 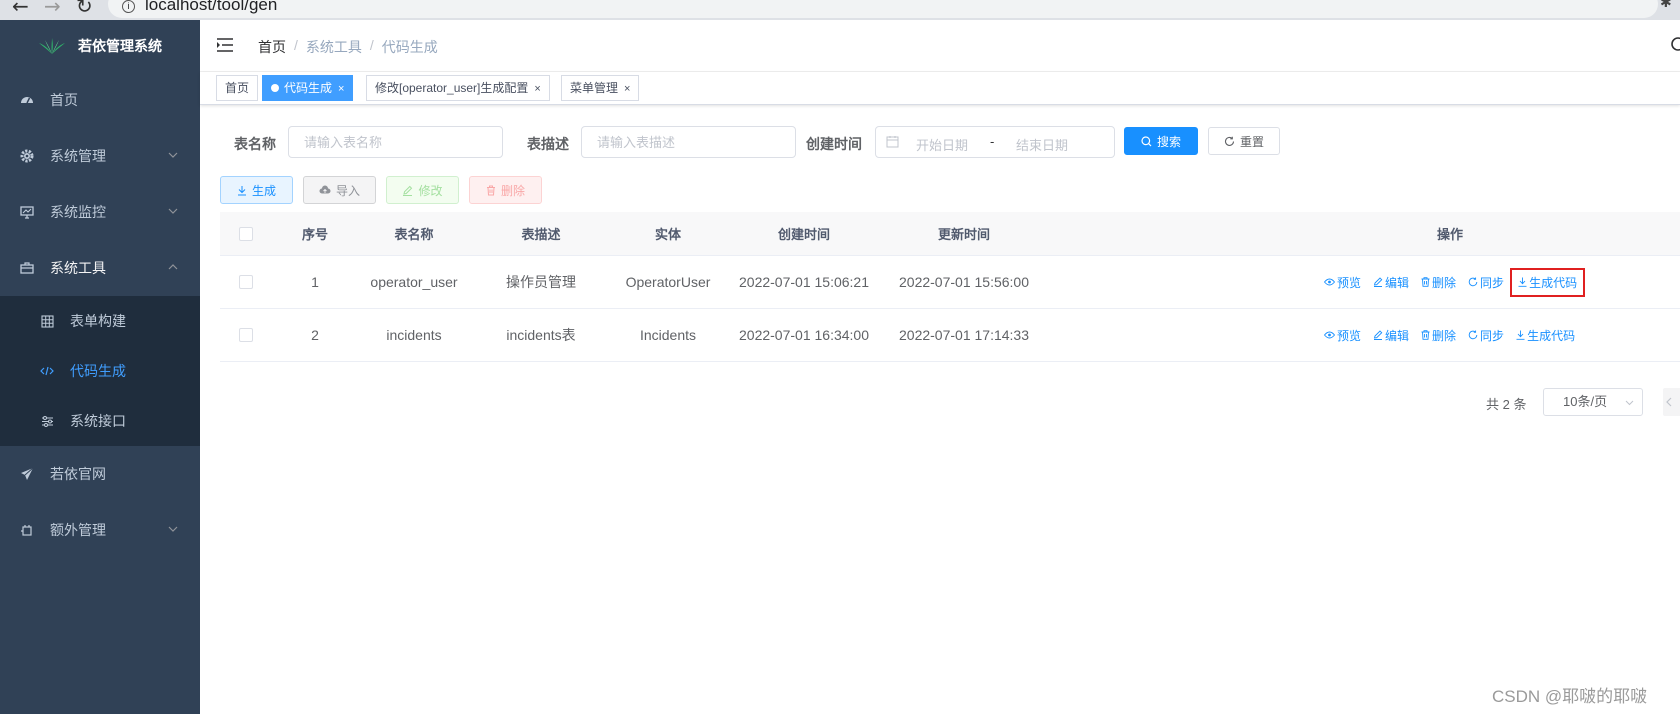 I want to click on tag-label: 首页, so click(x=237, y=88).